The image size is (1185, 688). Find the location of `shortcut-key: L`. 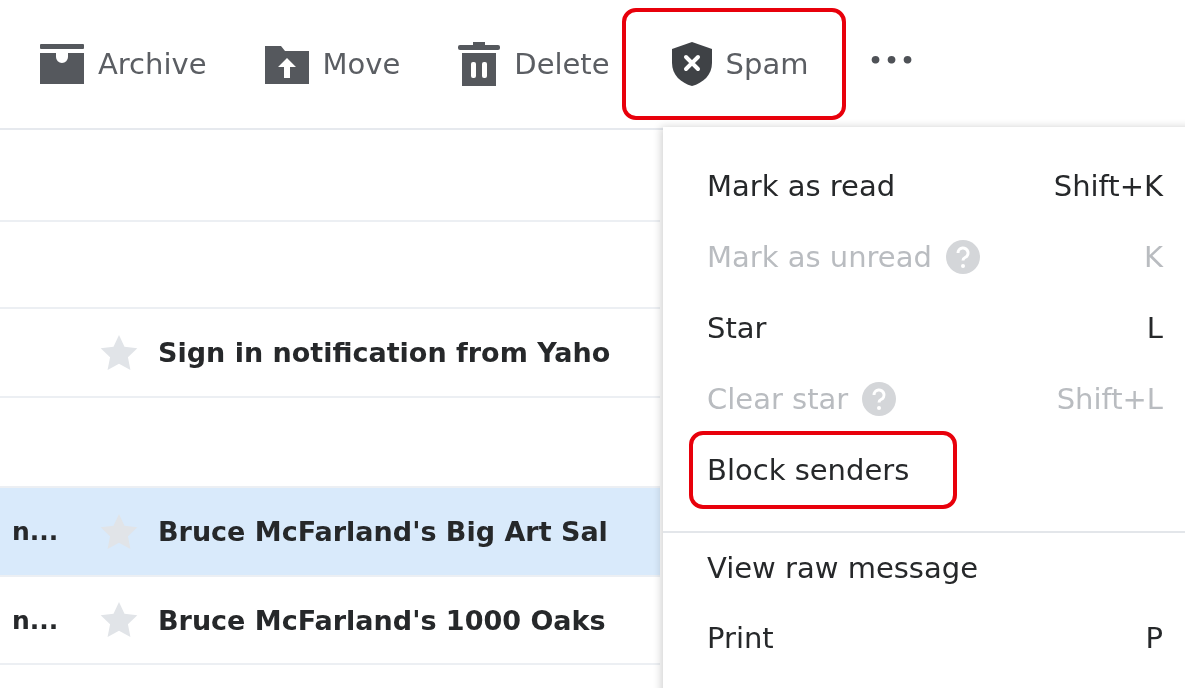

shortcut-key: L is located at coordinates (1154, 327).